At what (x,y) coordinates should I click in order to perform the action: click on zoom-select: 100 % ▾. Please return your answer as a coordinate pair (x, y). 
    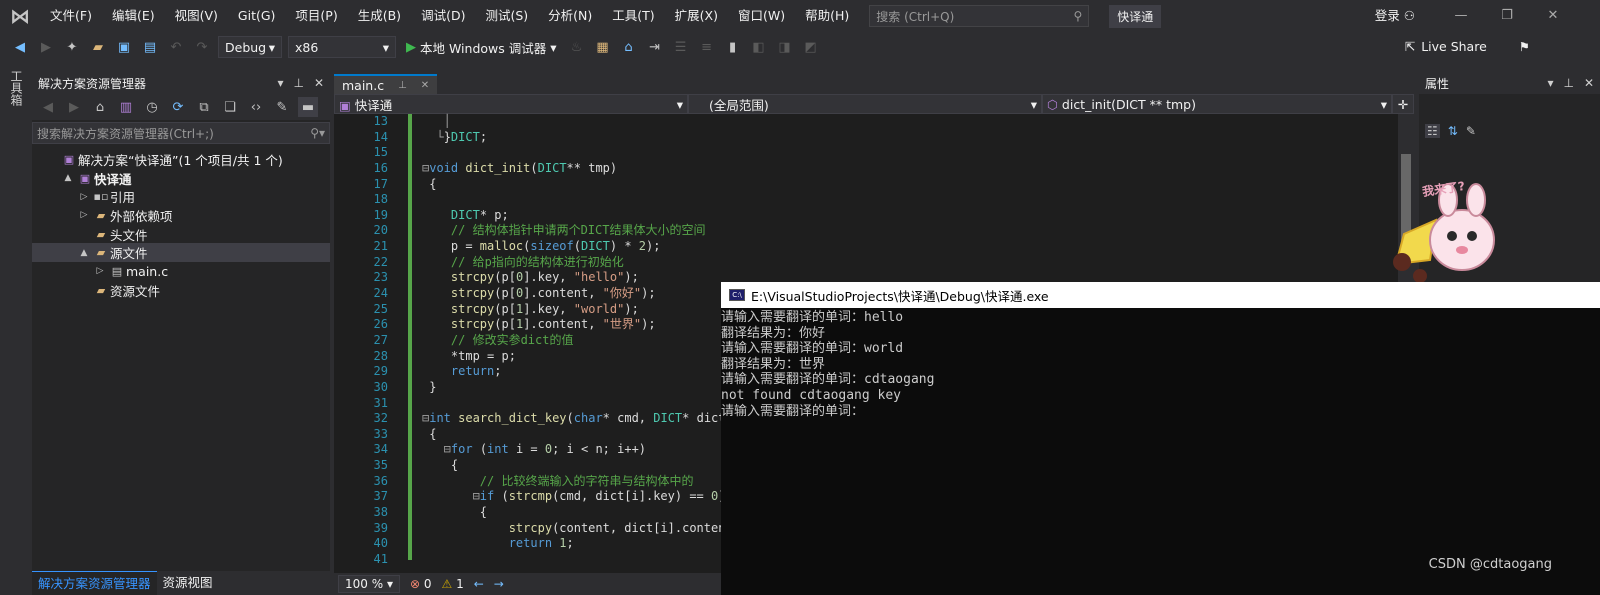
    Looking at the image, I should click on (369, 584).